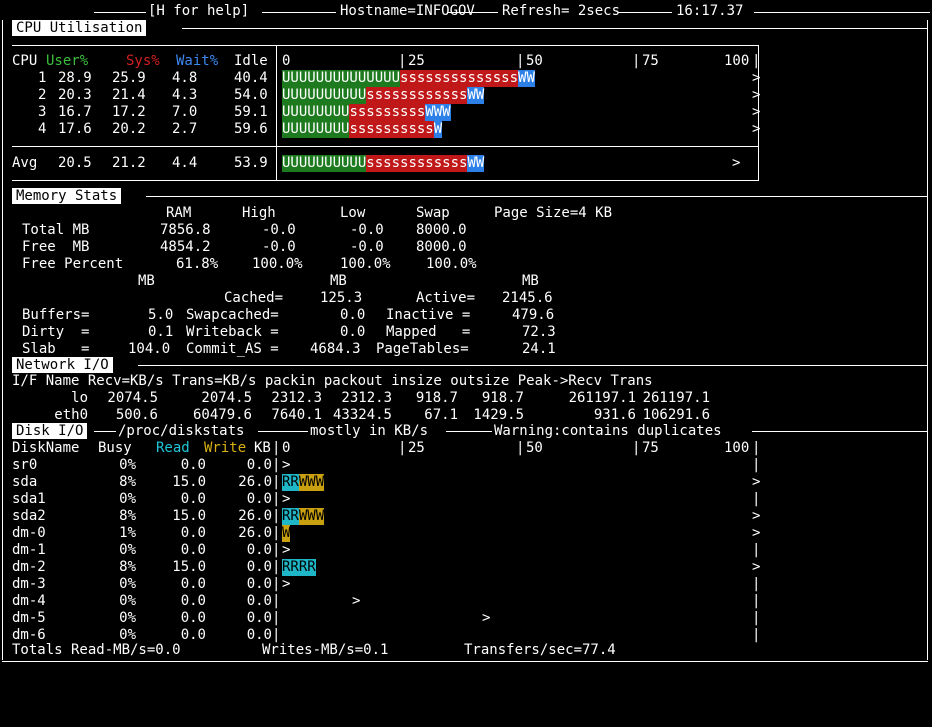  What do you see at coordinates (185, 112) in the screenshot?
I see `cpu-wait: 7.0` at bounding box center [185, 112].